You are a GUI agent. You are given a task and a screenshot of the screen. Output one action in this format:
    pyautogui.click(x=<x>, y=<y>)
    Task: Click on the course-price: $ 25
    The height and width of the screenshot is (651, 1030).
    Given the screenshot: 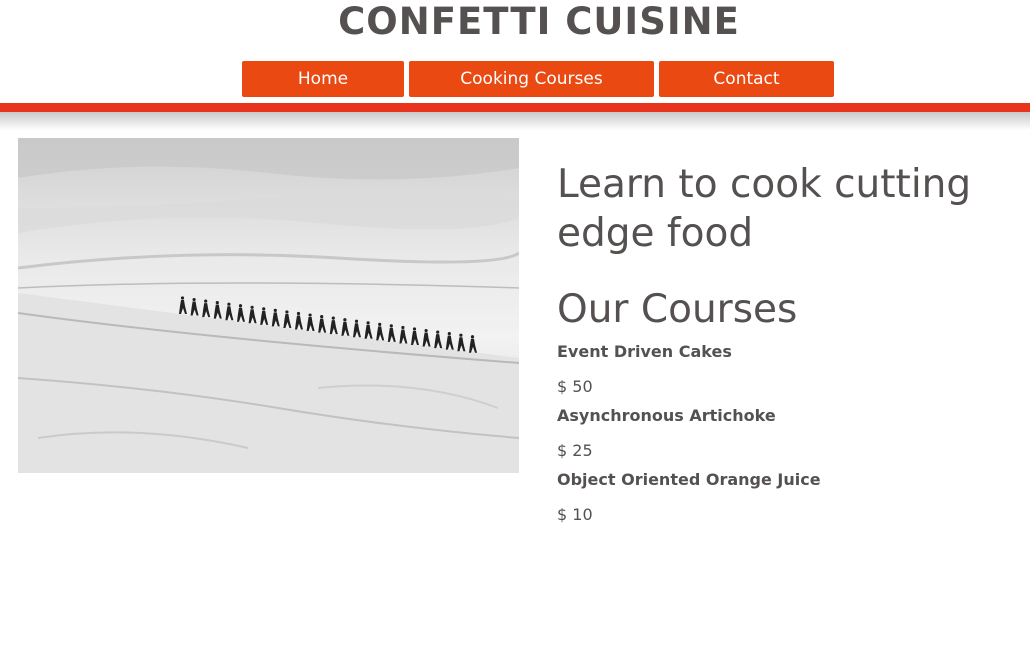 What is the action you would take?
    pyautogui.click(x=575, y=450)
    